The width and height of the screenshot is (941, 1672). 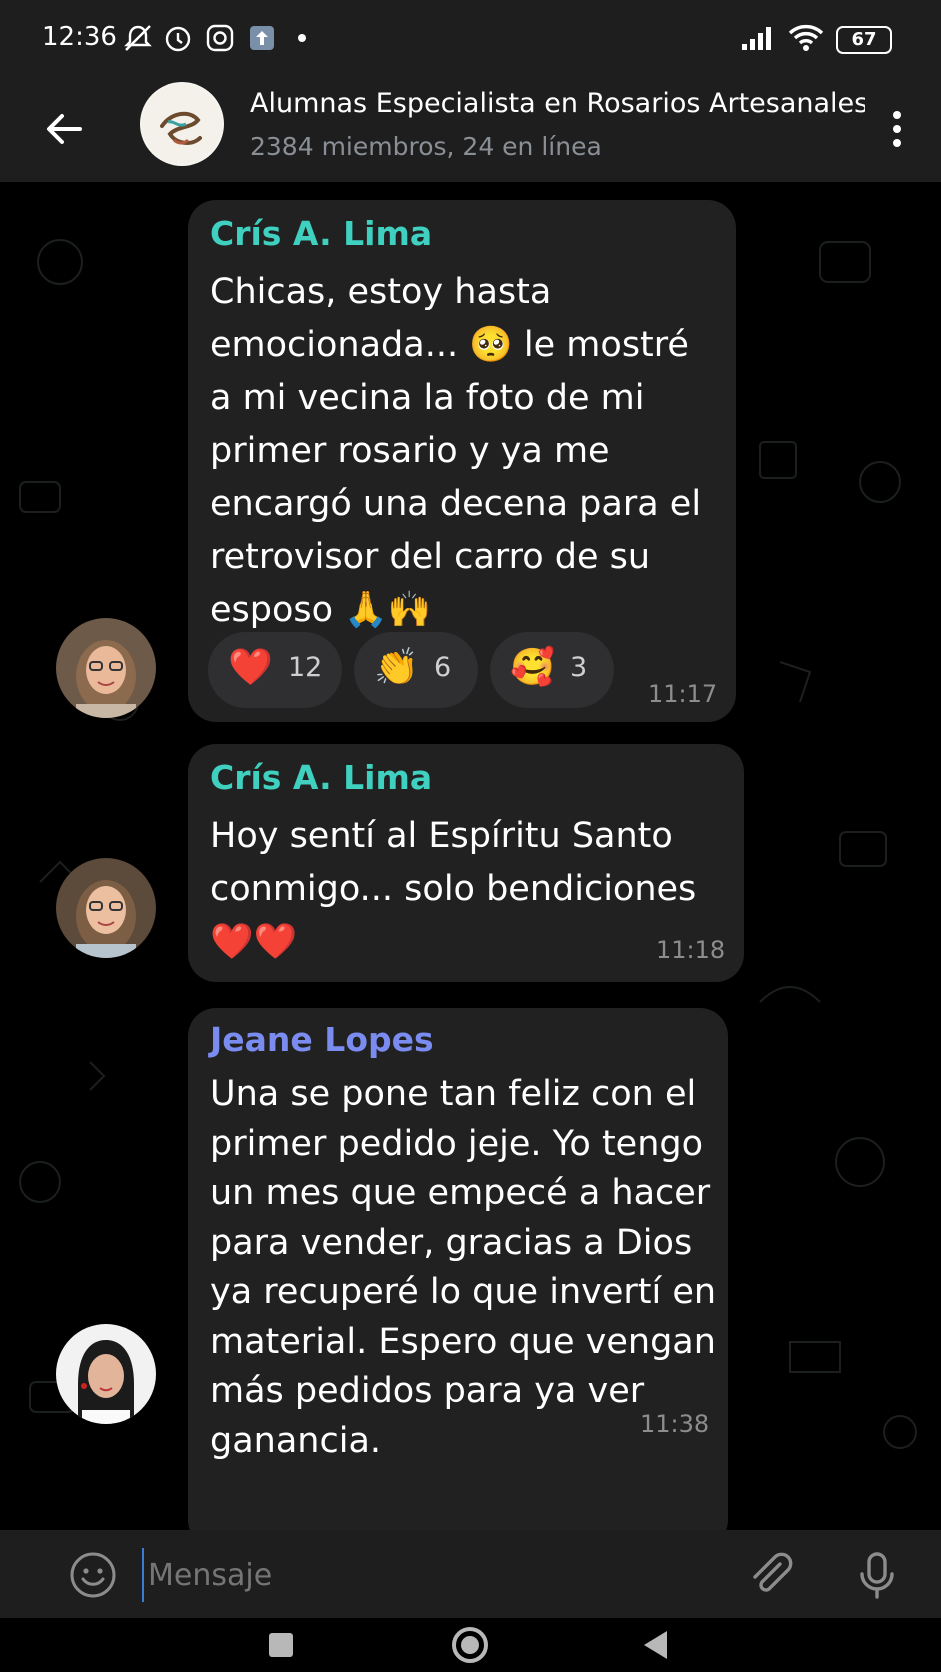 What do you see at coordinates (275, 670) in the screenshot?
I see `reaction-heart: ❤️ 12` at bounding box center [275, 670].